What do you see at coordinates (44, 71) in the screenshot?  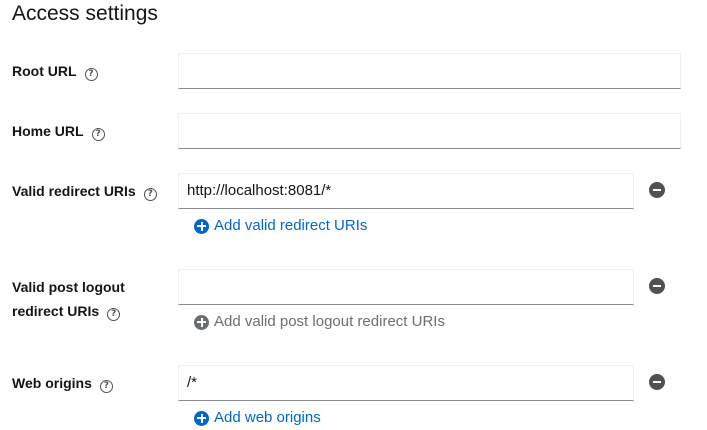 I see `root-url-label-text: Root URL` at bounding box center [44, 71].